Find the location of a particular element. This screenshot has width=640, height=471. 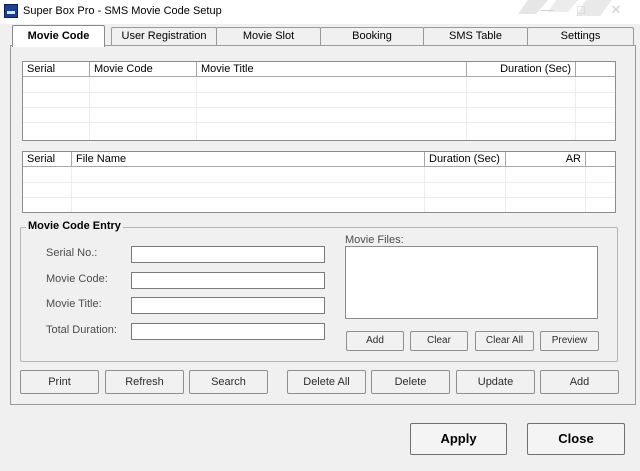

delete-button: Delete is located at coordinates (410, 382).